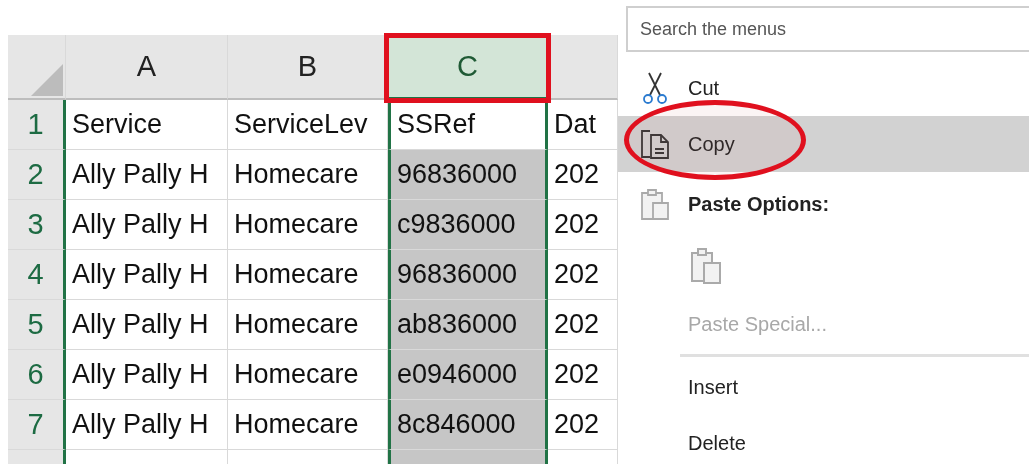 The height and width of the screenshot is (464, 1029). I want to click on column-header, so click(583, 67).